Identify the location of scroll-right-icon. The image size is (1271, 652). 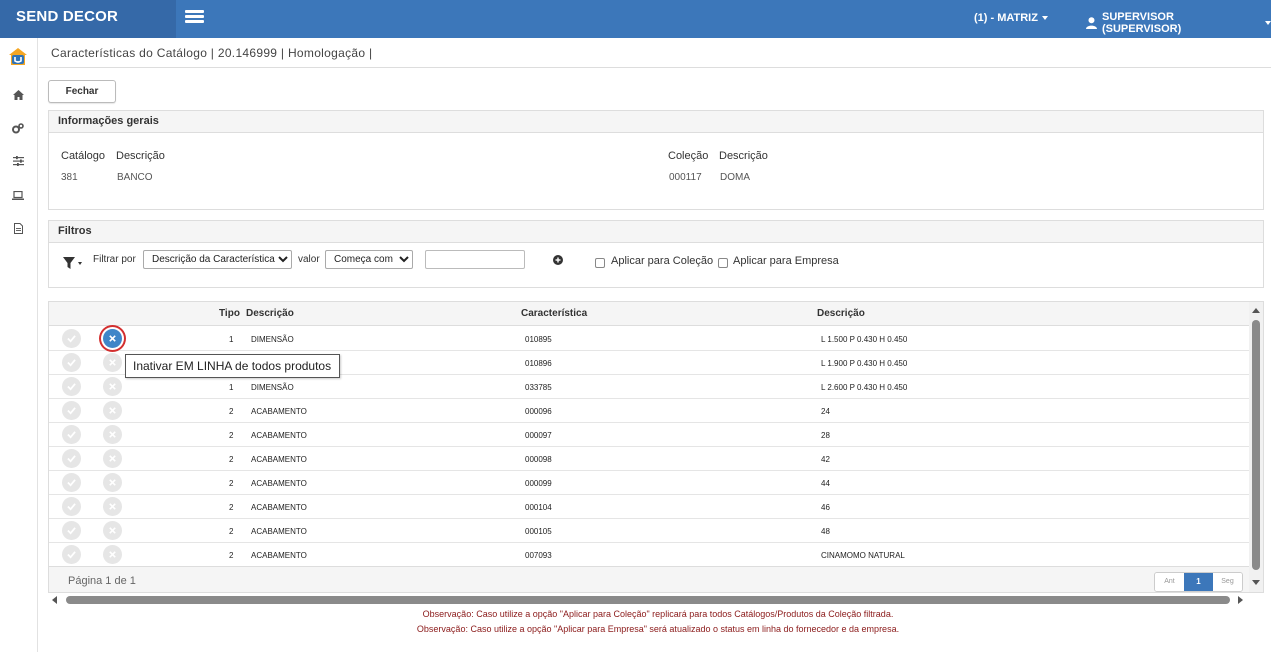
(1240, 600).